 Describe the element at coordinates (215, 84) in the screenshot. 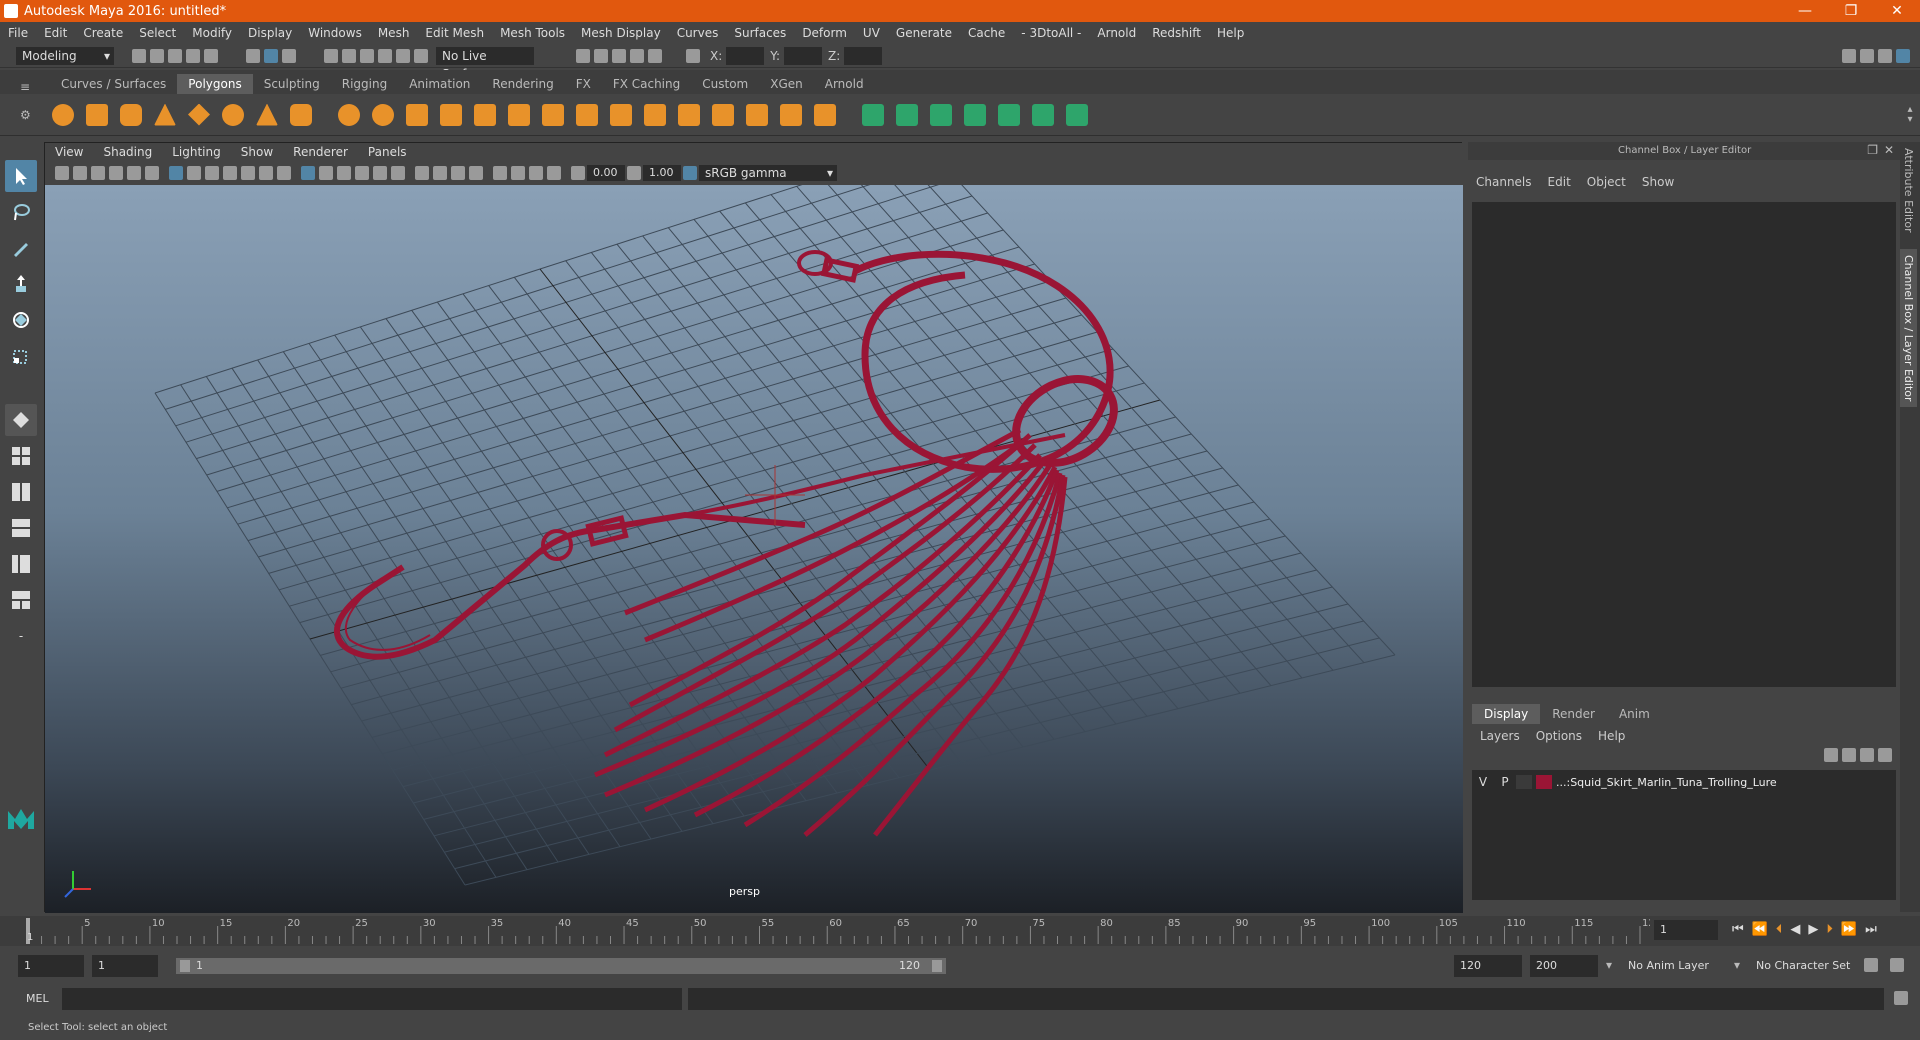

I see `tab-polygons: Polygons` at that location.